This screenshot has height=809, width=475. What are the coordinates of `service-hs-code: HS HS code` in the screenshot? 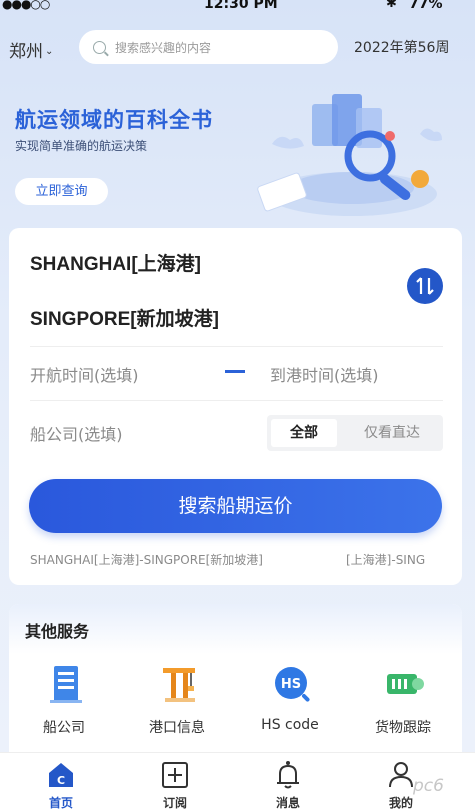 It's located at (290, 702).